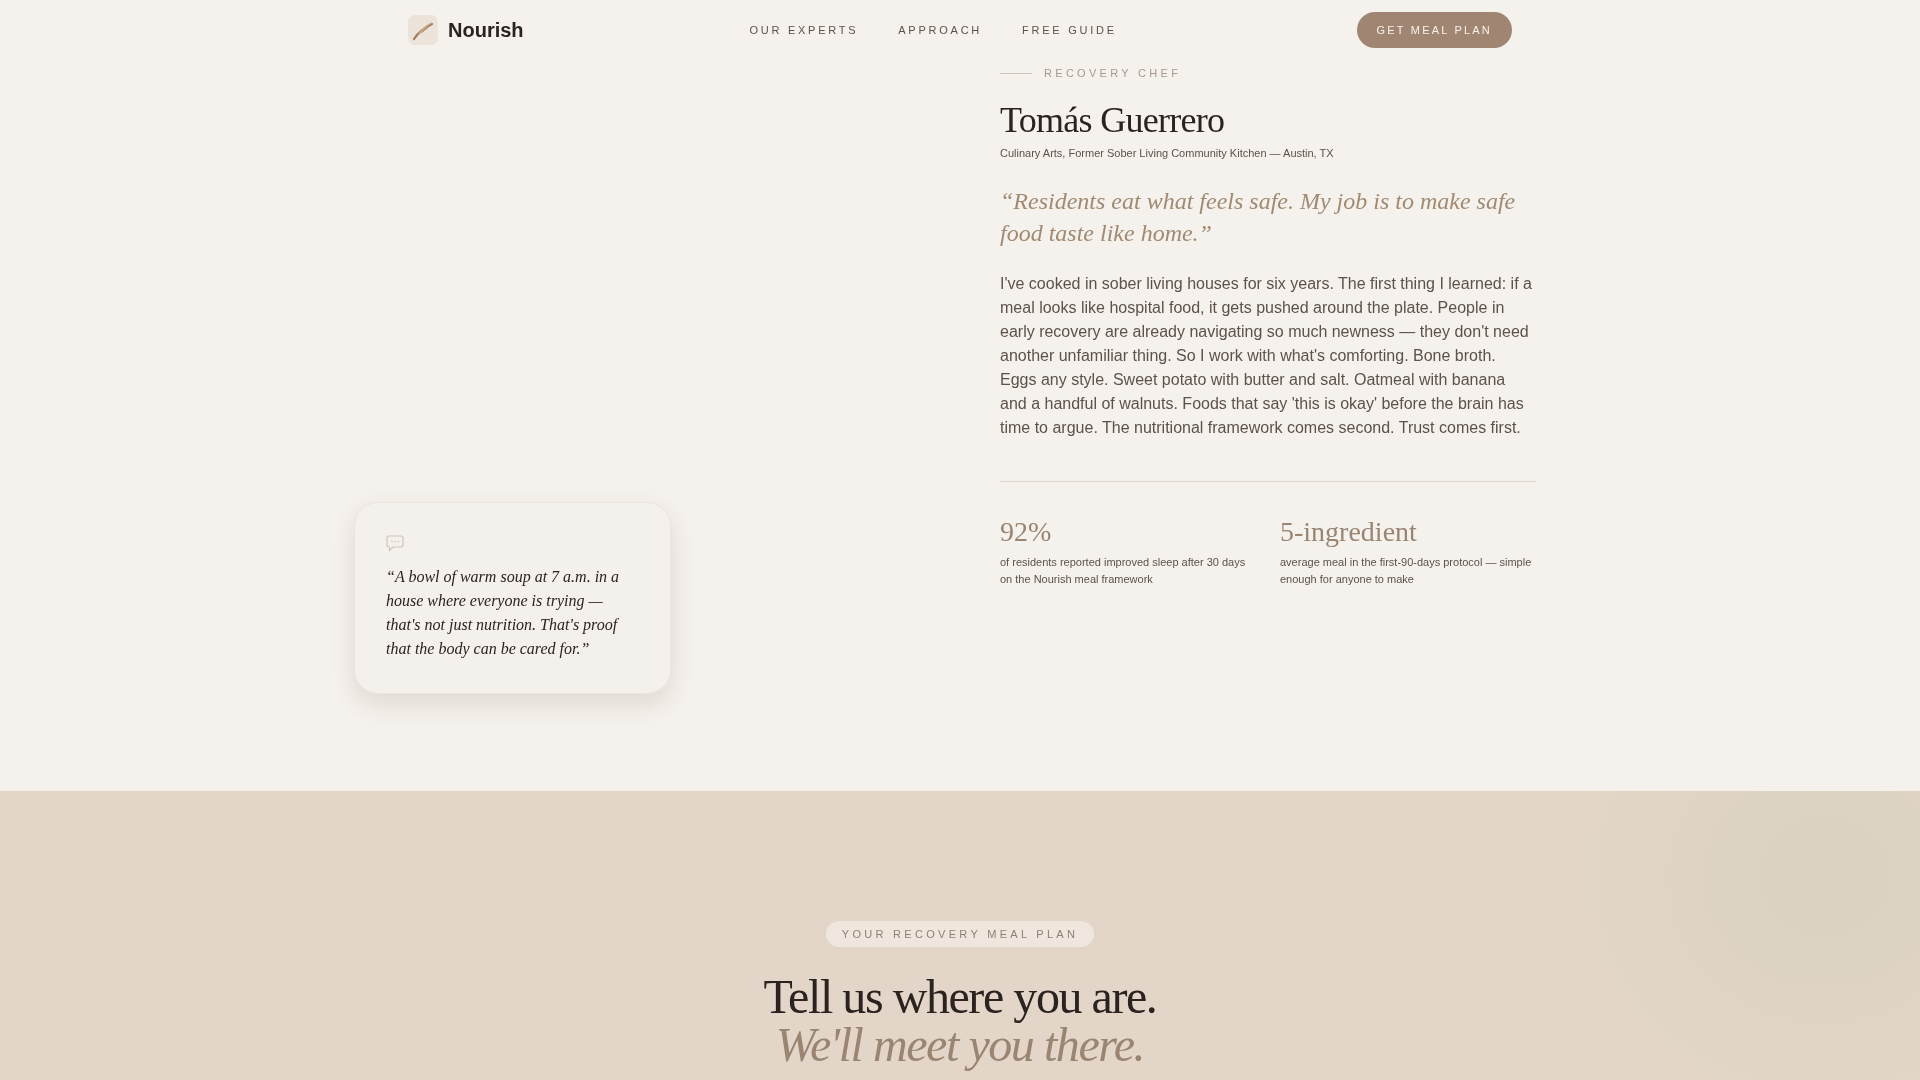 Image resolution: width=1920 pixels, height=1080 pixels. I want to click on brand-name: Nourish, so click(486, 30).